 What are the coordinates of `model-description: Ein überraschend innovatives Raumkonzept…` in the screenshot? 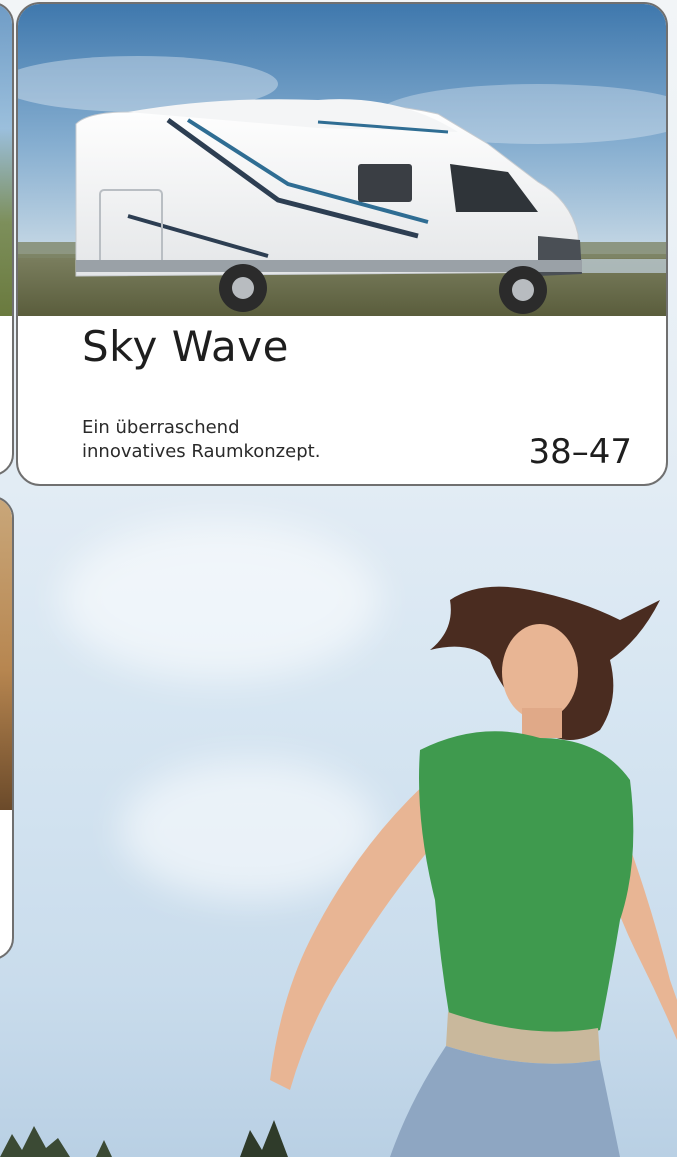 It's located at (201, 440).